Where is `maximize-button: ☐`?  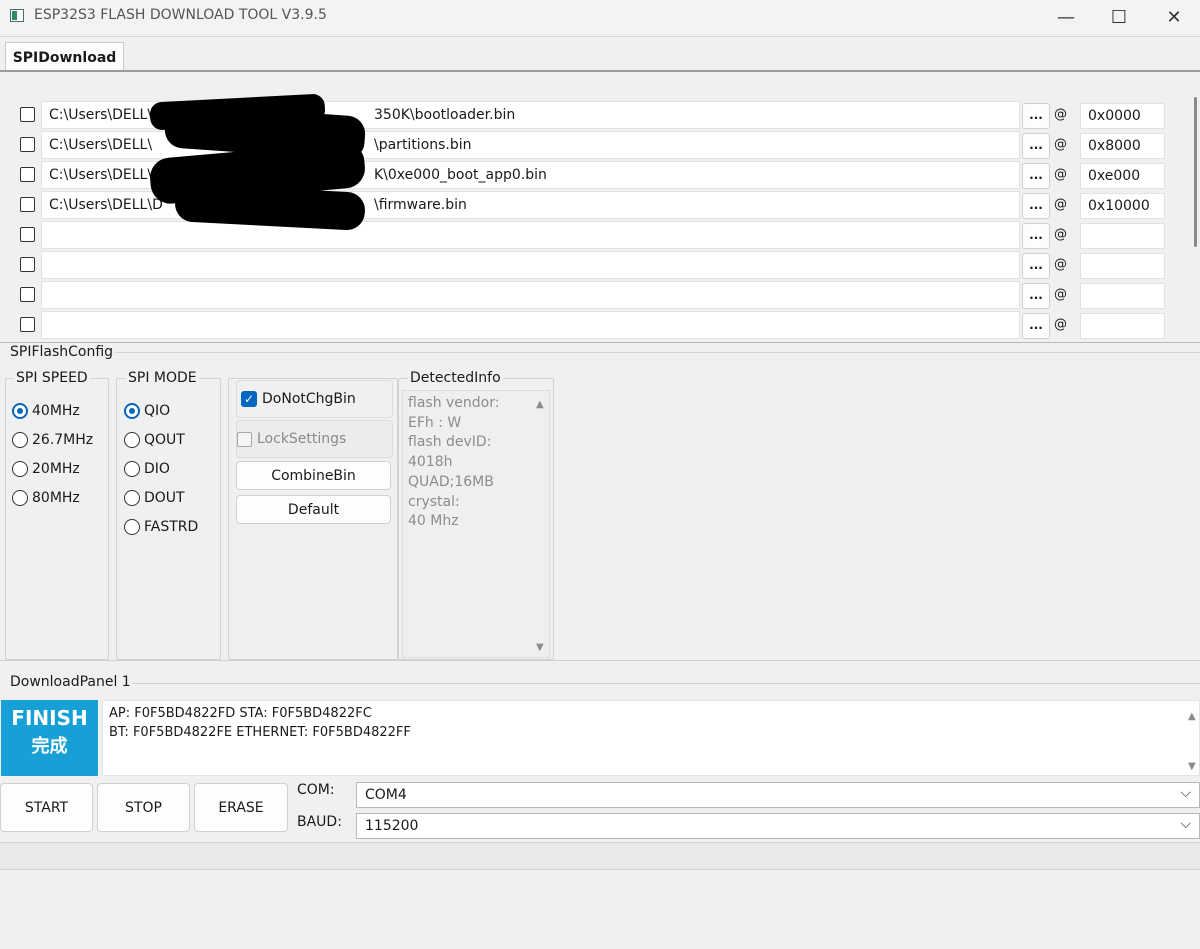
maximize-button: ☐ is located at coordinates (1119, 17).